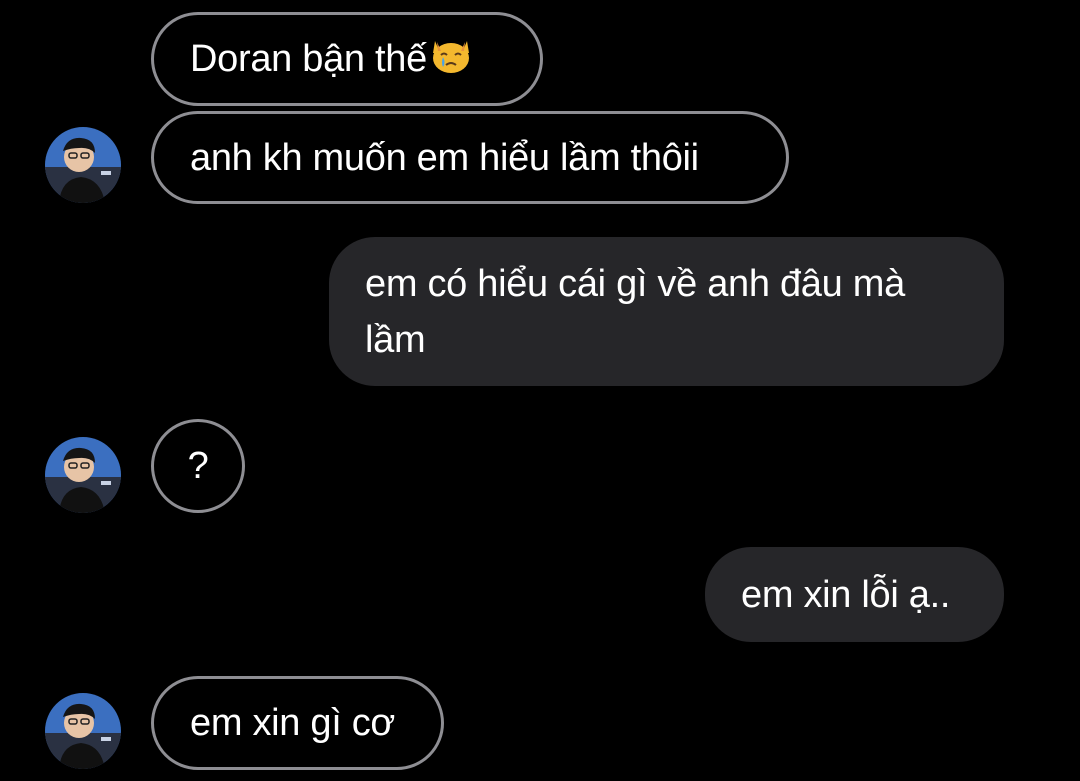 Image resolution: width=1080 pixels, height=781 pixels. I want to click on incoming-message-bubble: em xin gì cơ, so click(297, 723).